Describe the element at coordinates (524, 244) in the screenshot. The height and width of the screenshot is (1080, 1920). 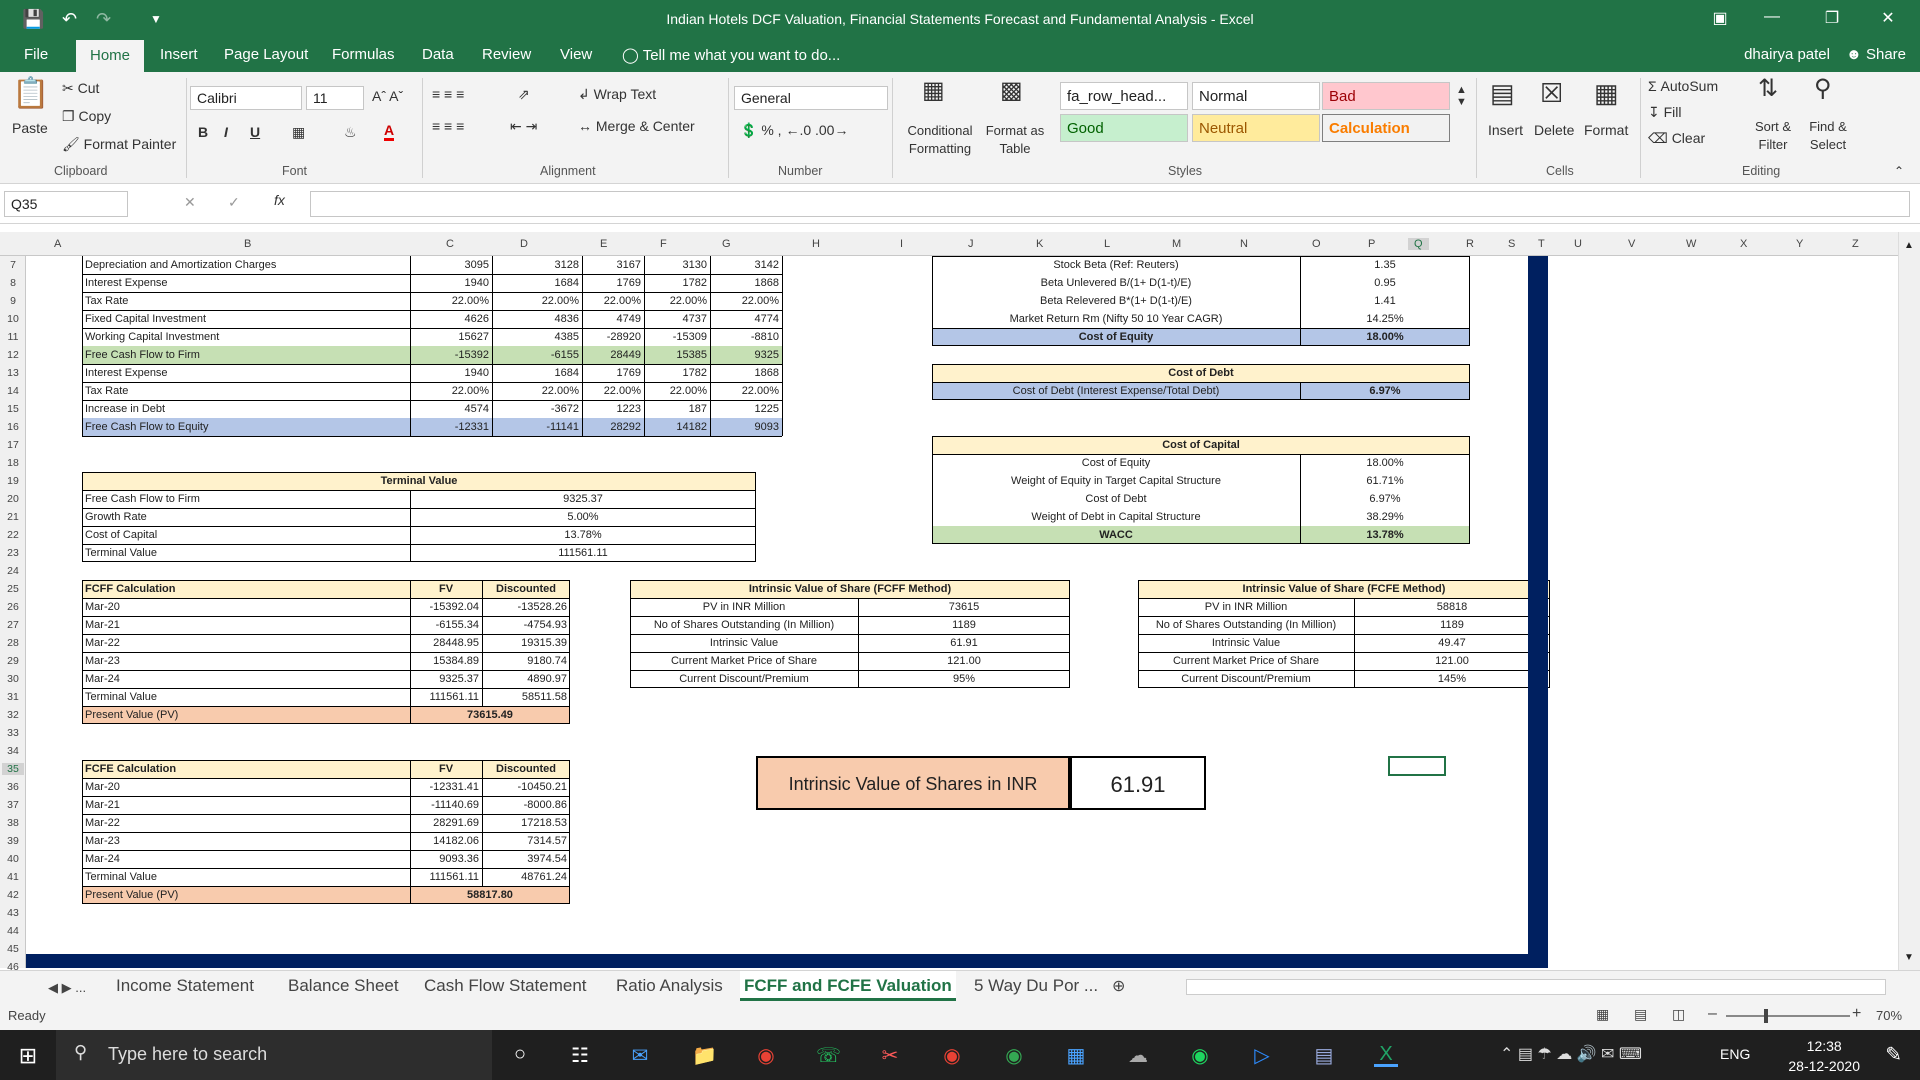
I see `column-header-d: D` at that location.